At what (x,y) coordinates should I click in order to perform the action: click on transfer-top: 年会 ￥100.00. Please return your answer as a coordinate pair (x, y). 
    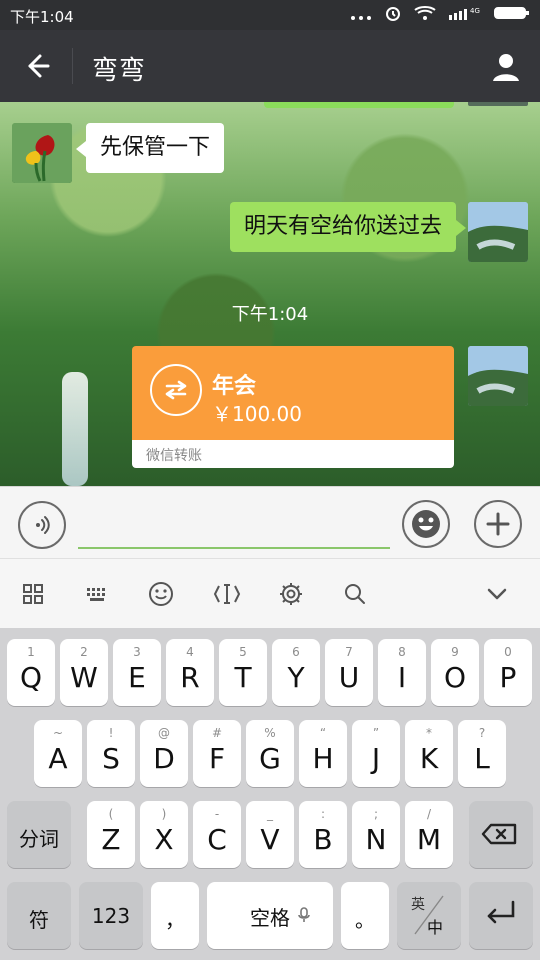
    Looking at the image, I should click on (293, 393).